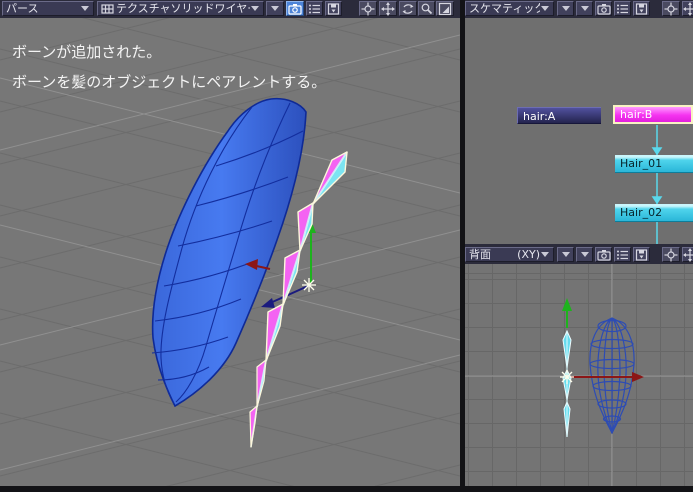 This screenshot has height=492, width=693. Describe the element at coordinates (654, 213) in the screenshot. I see `schematic-node-hair-02: Hair_02` at that location.